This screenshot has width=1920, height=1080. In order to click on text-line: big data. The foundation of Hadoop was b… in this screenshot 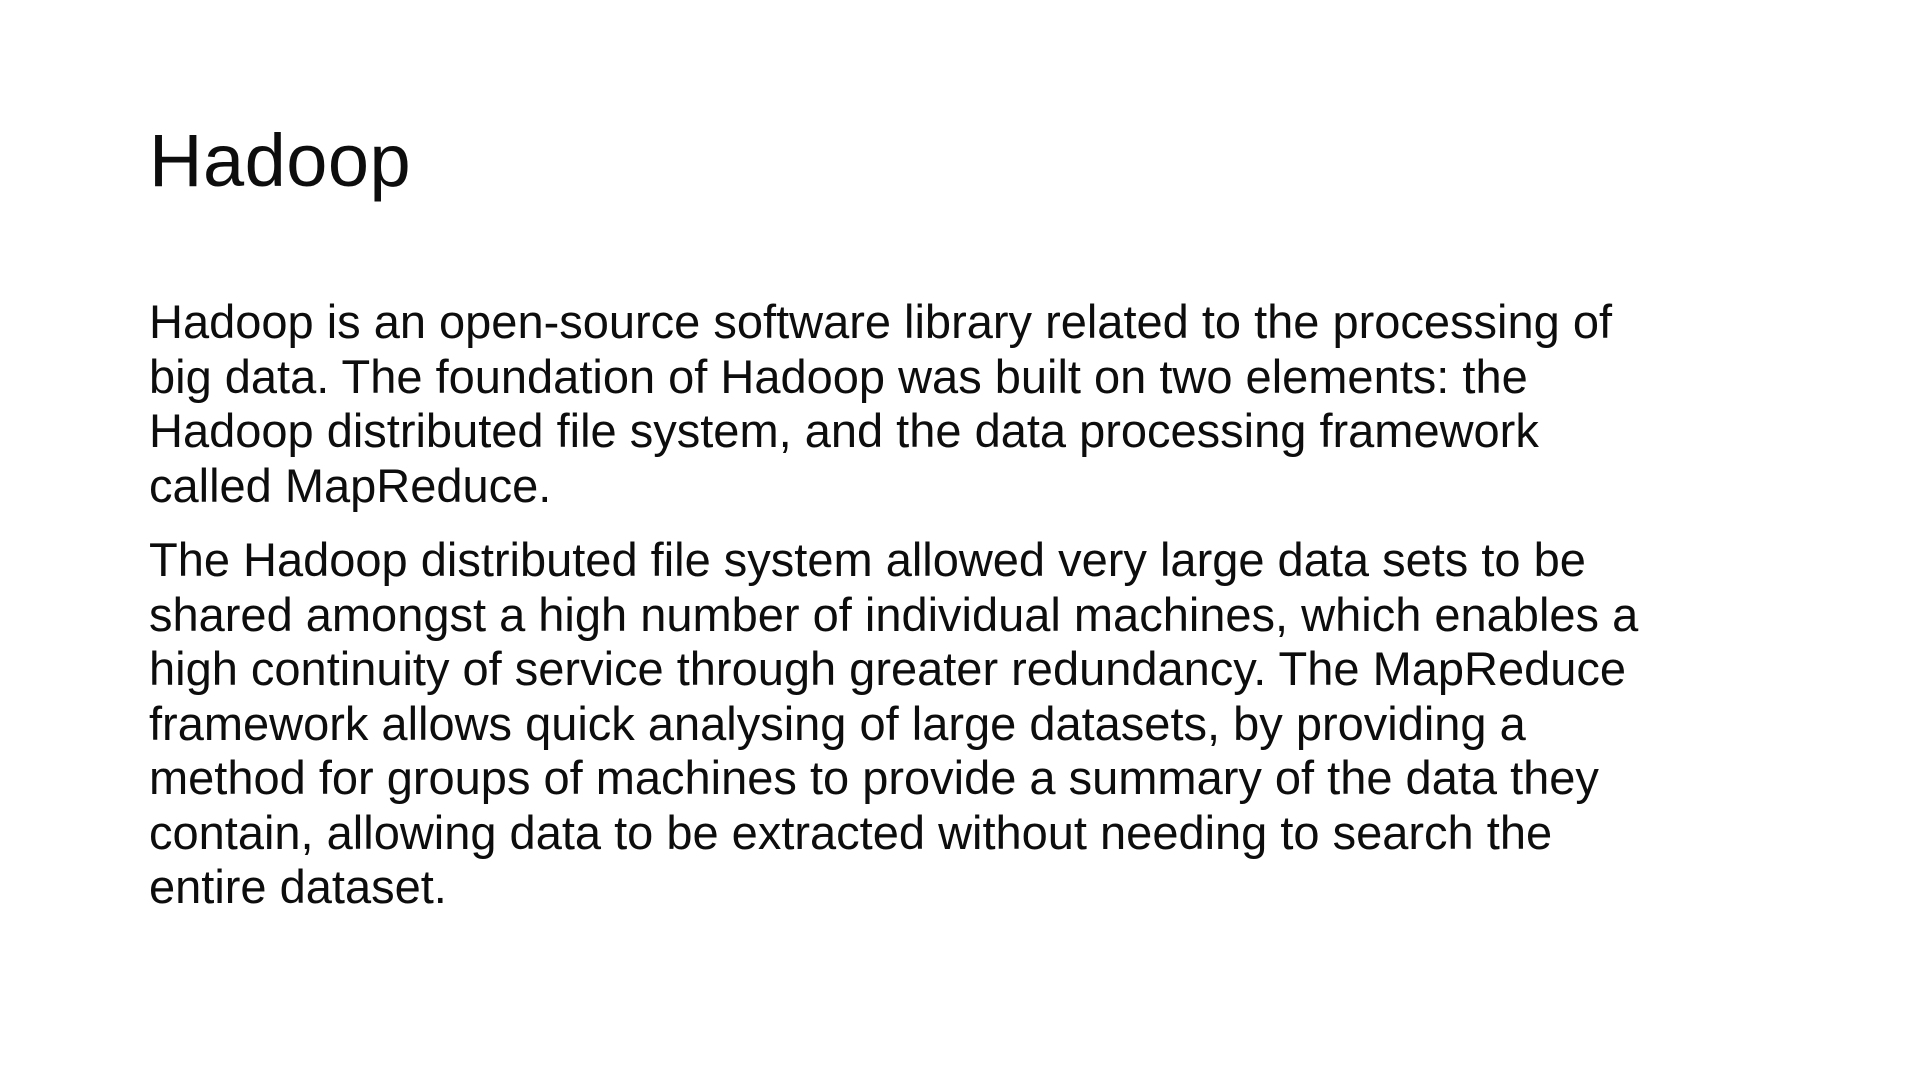, I will do `click(838, 376)`.